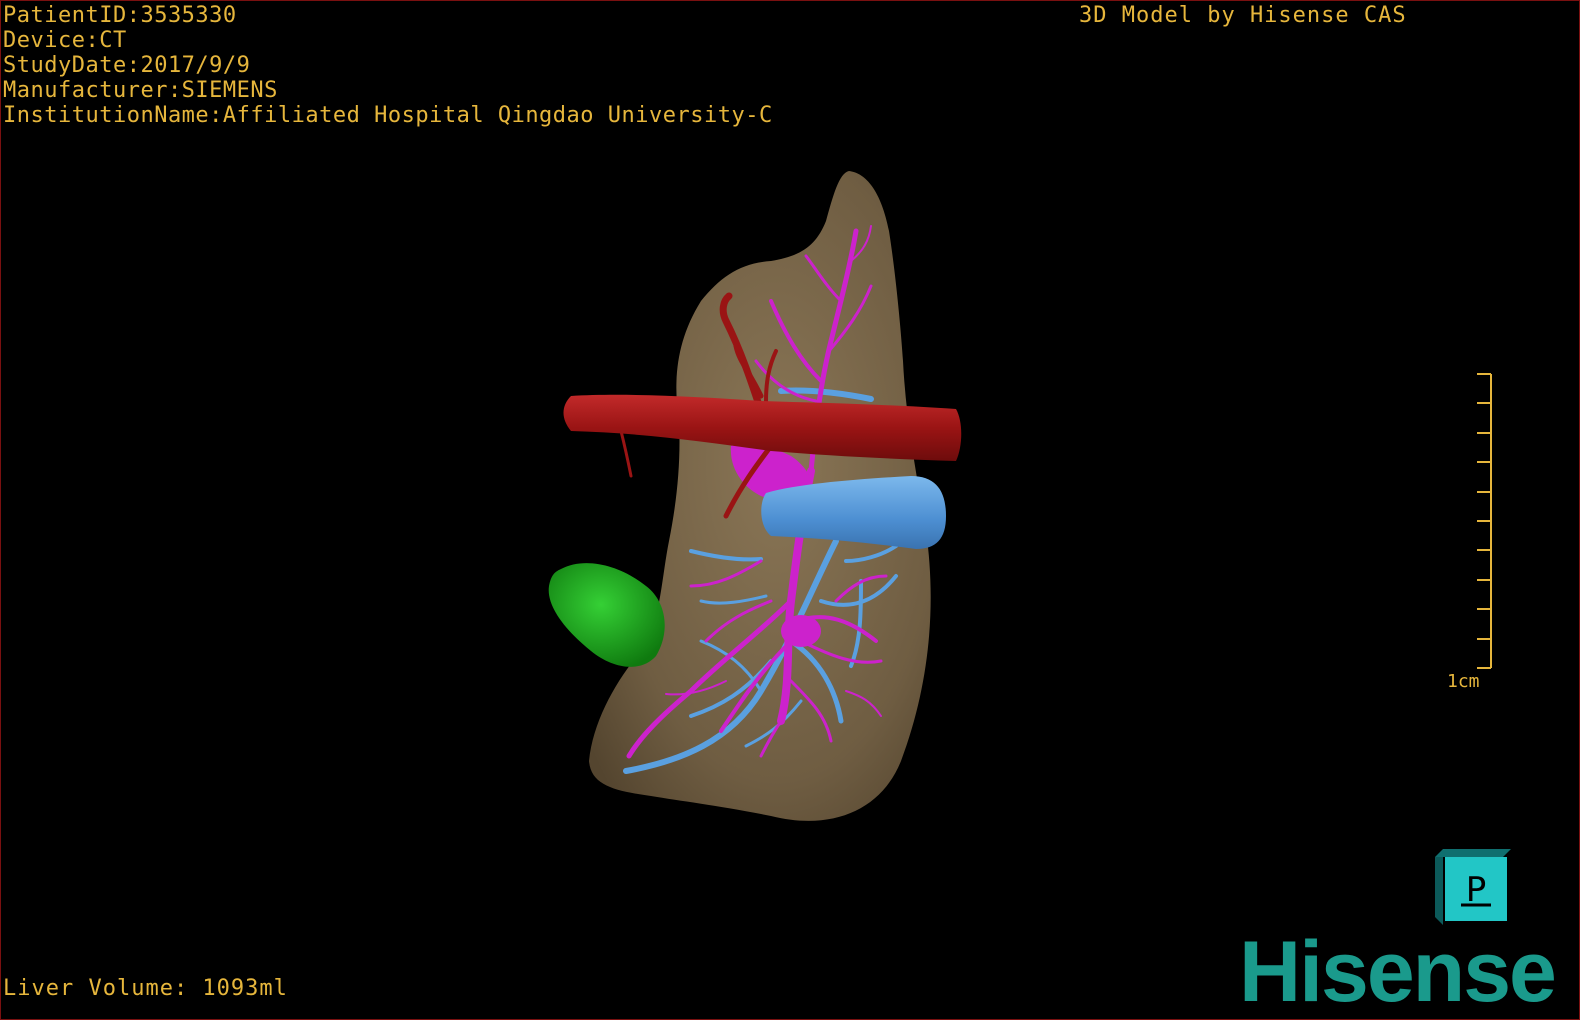 The height and width of the screenshot is (1020, 1580). I want to click on brand-logo: Hisense, so click(1398, 972).